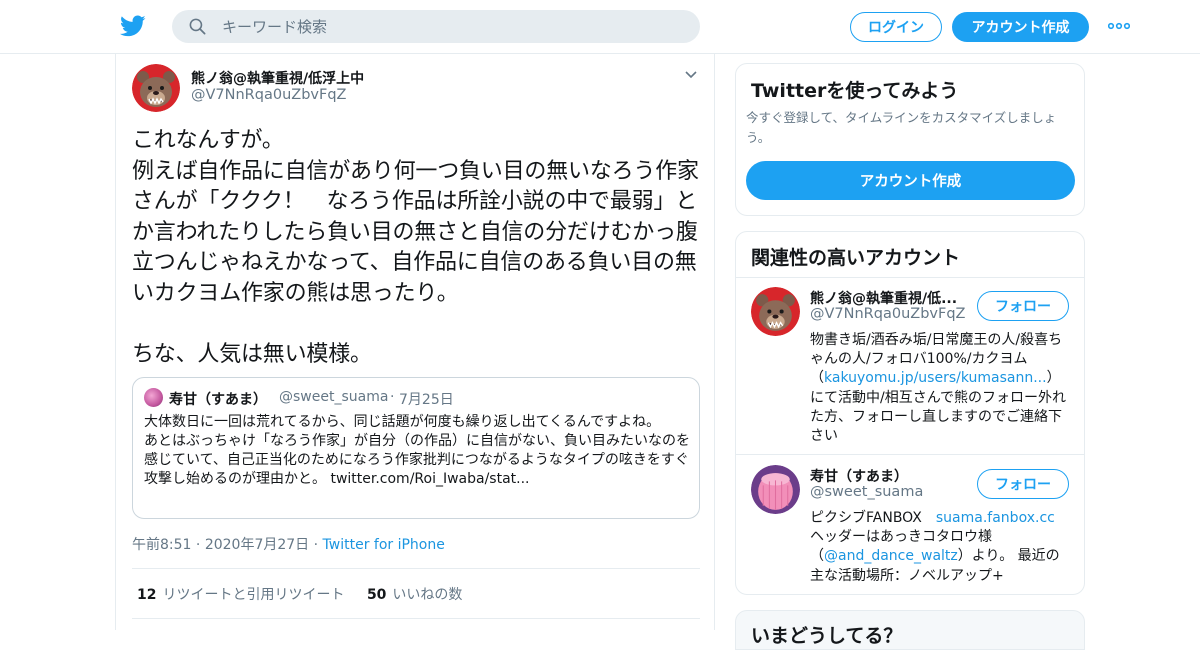  What do you see at coordinates (691, 75) in the screenshot?
I see `chevron-down-icon` at bounding box center [691, 75].